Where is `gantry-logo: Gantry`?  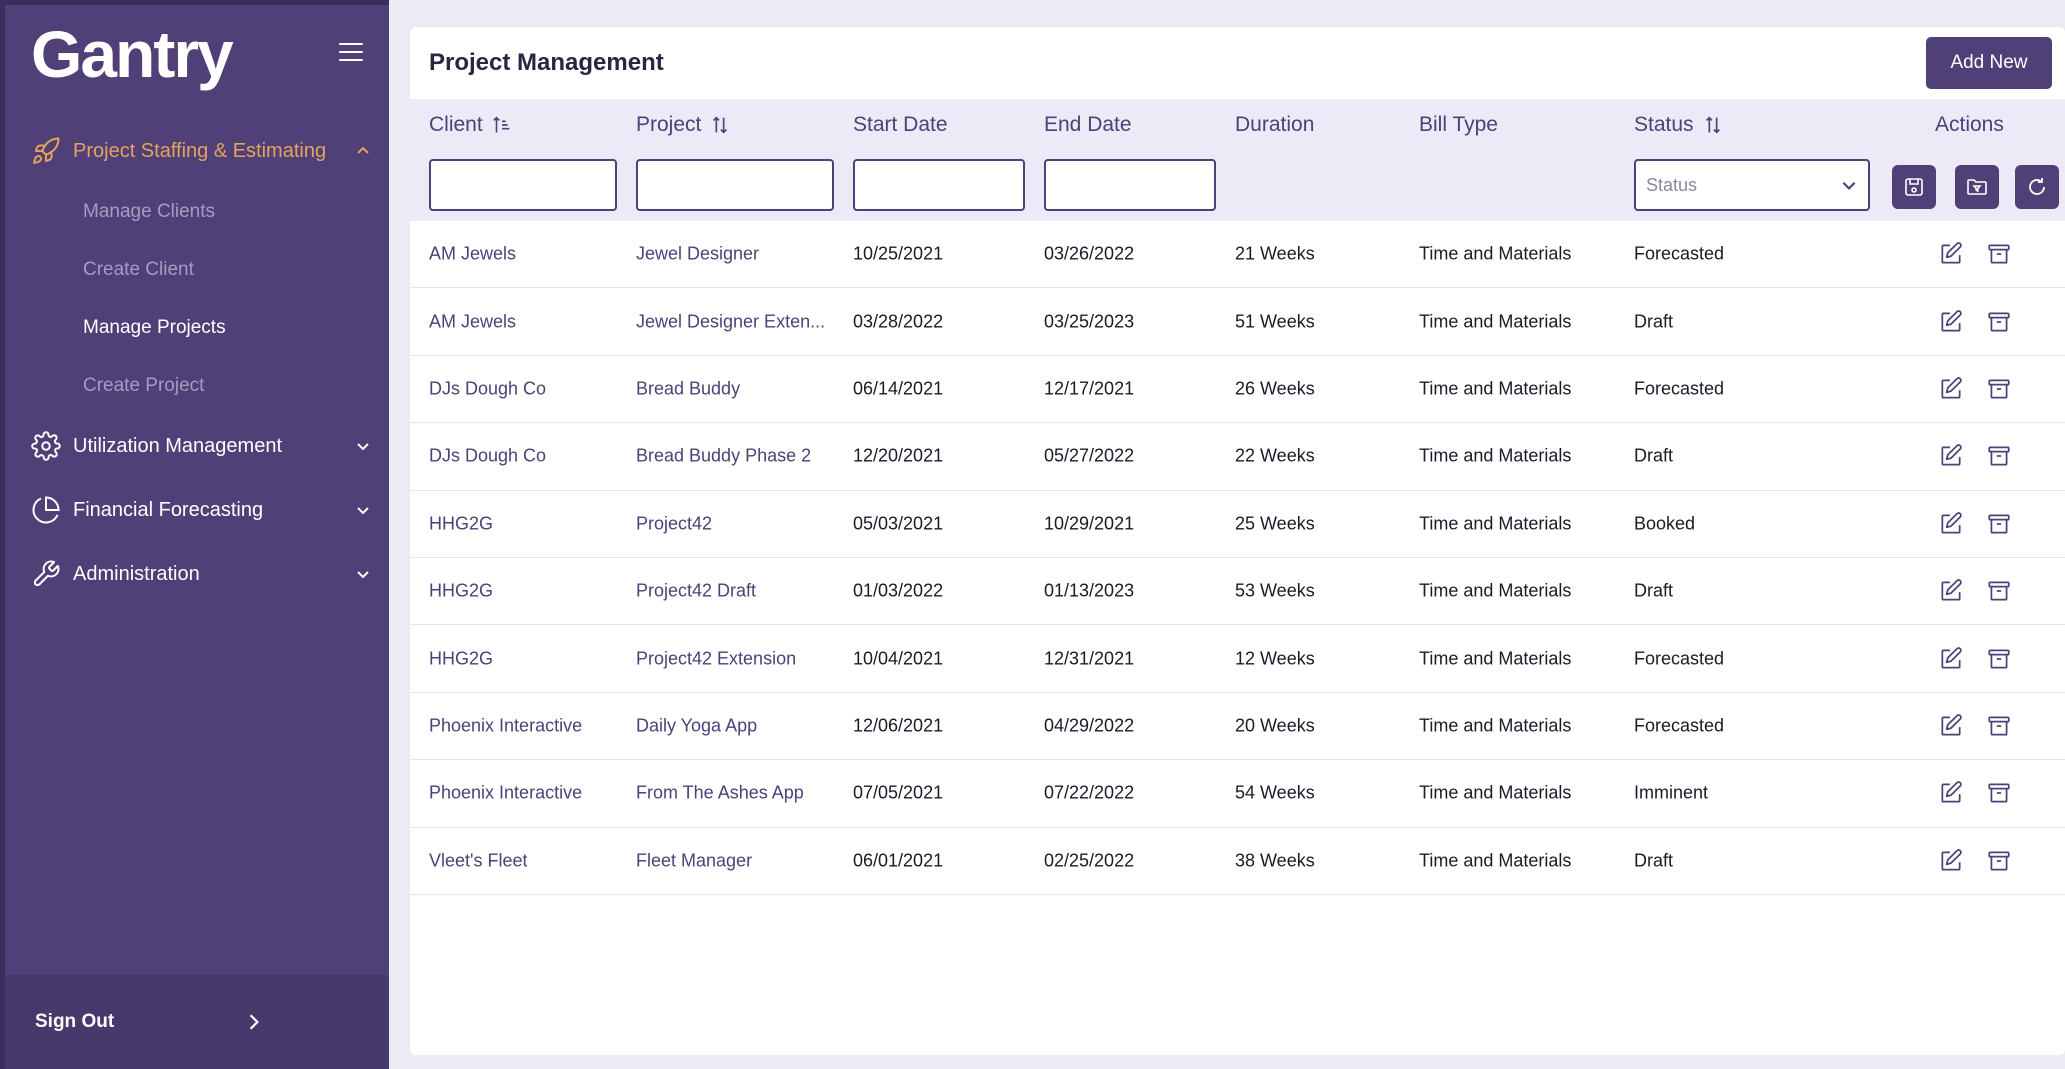
gantry-logo: Gantry is located at coordinates (132, 54).